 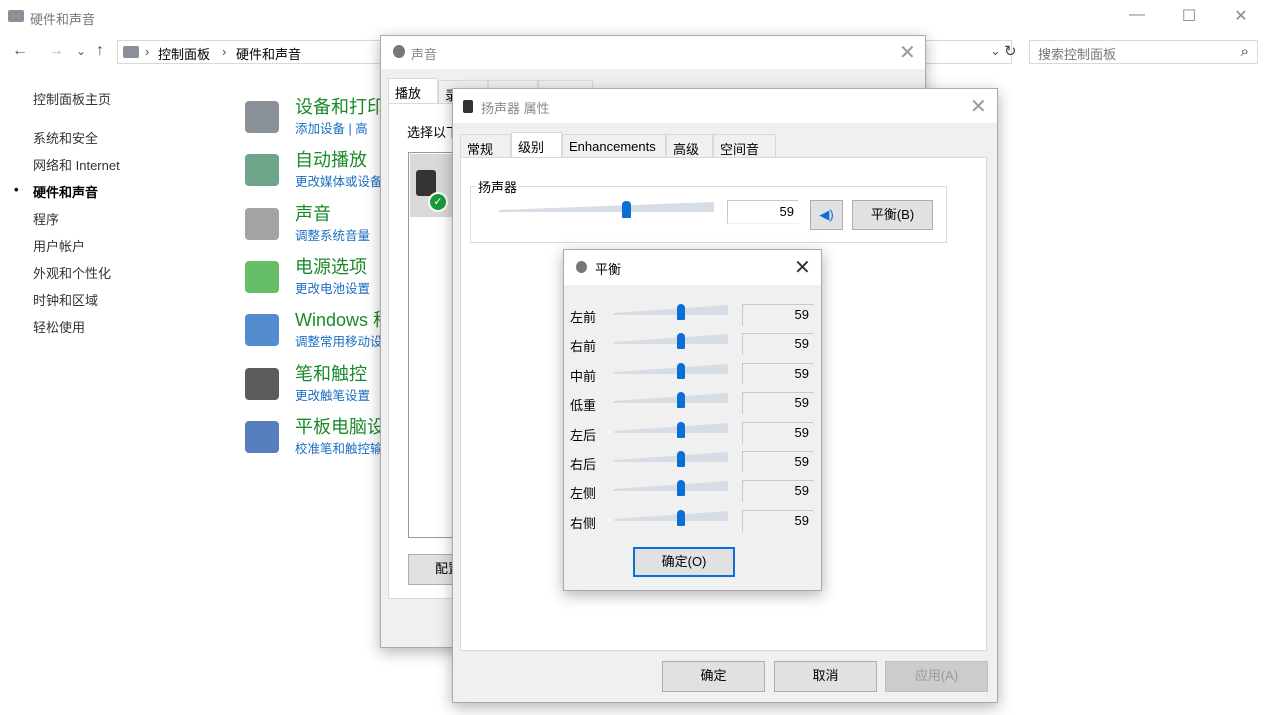 What do you see at coordinates (583, 435) in the screenshot?
I see `channel-label: 左后` at bounding box center [583, 435].